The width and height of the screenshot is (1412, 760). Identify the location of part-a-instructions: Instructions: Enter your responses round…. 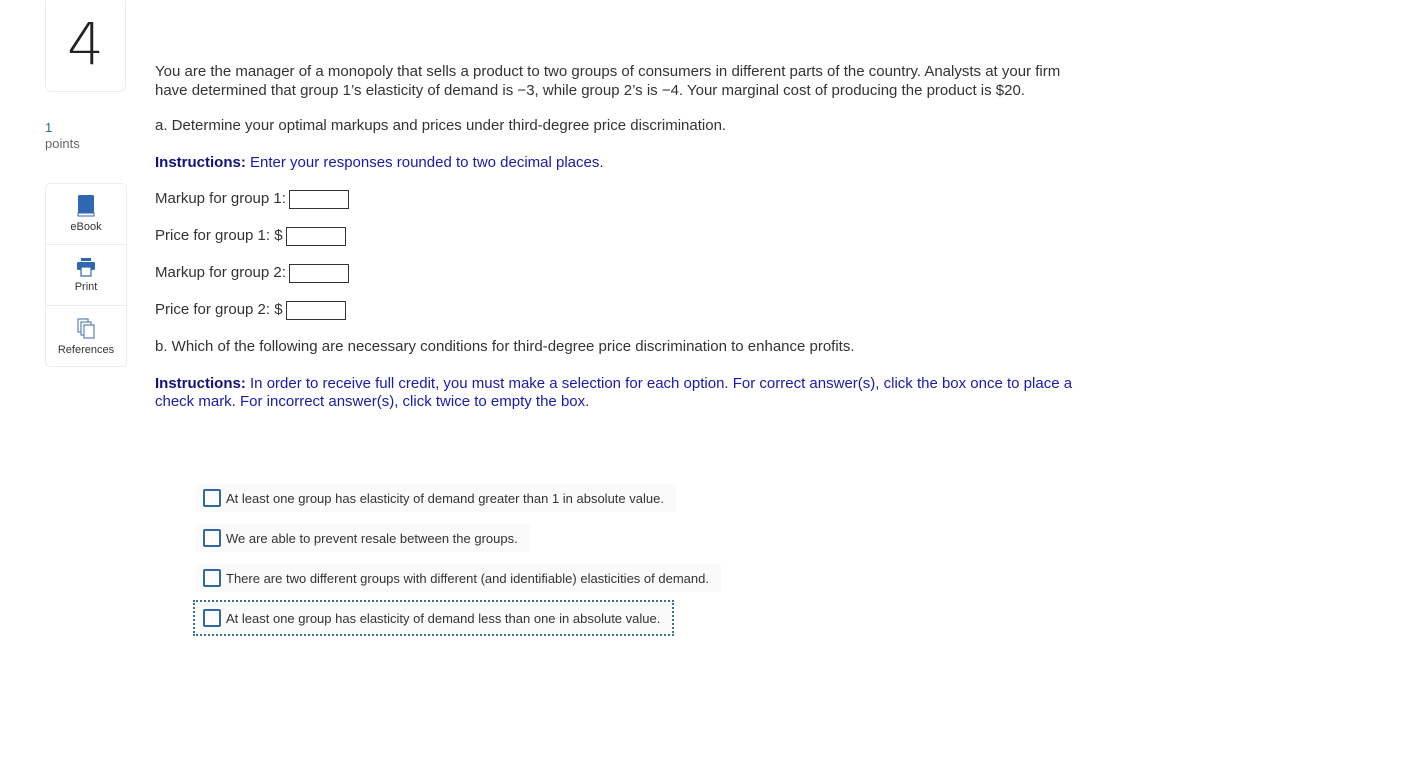
(620, 163).